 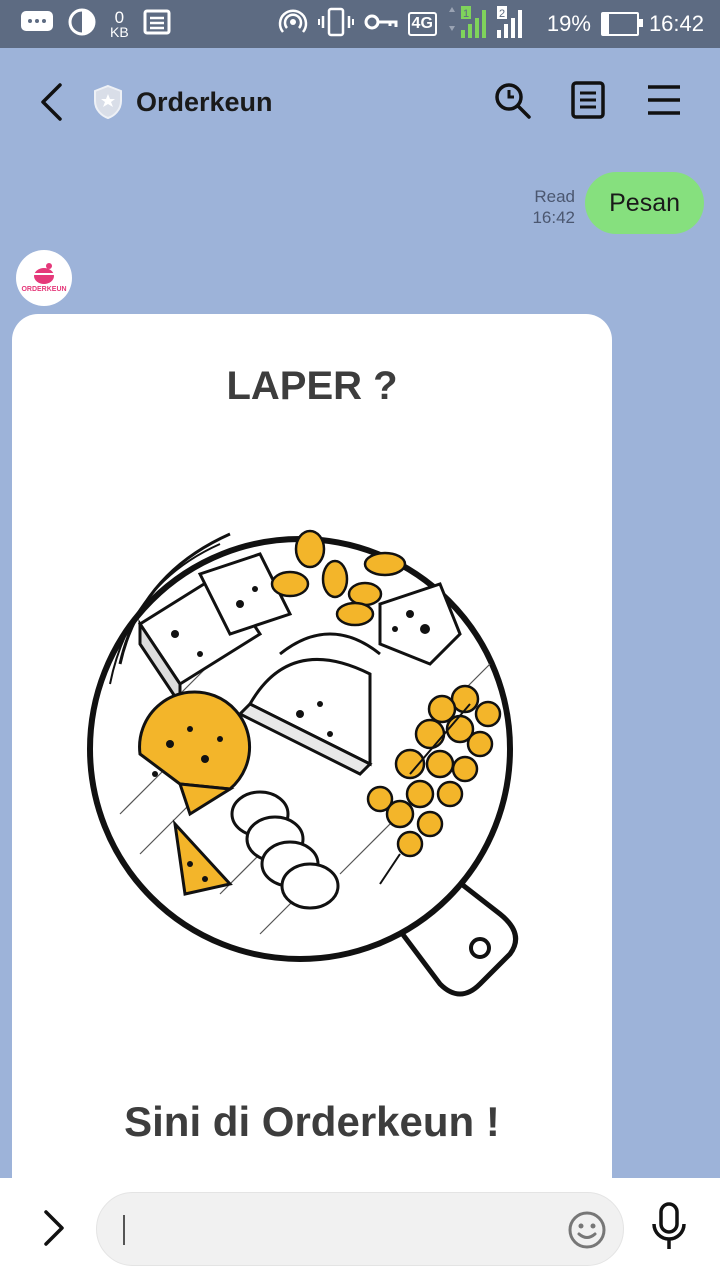 I want to click on message-input, so click(x=360, y=1229).